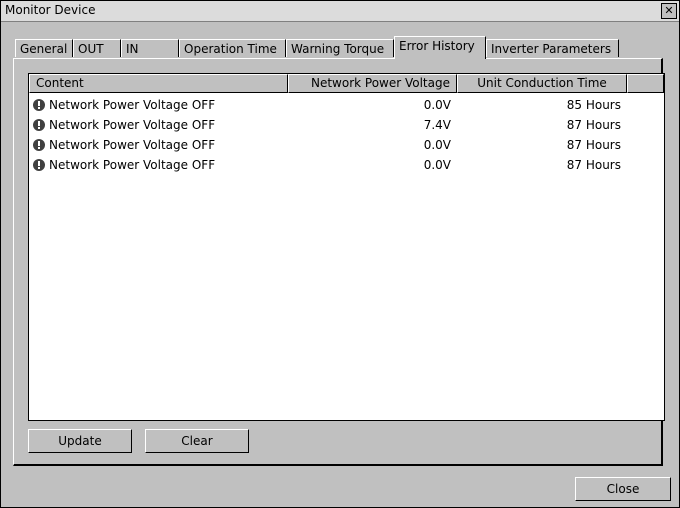 The image size is (680, 508). Describe the element at coordinates (97, 48) in the screenshot. I see `tab-out: OUT` at that location.